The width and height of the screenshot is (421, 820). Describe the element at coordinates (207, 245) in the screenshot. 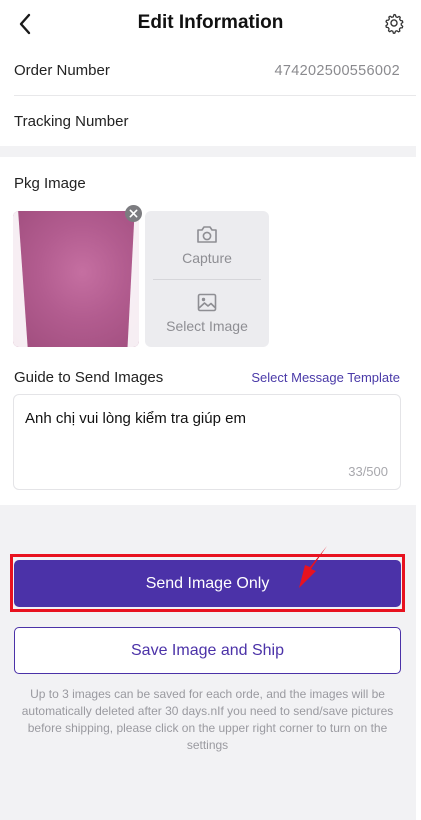

I see `capture-button: Capture` at that location.